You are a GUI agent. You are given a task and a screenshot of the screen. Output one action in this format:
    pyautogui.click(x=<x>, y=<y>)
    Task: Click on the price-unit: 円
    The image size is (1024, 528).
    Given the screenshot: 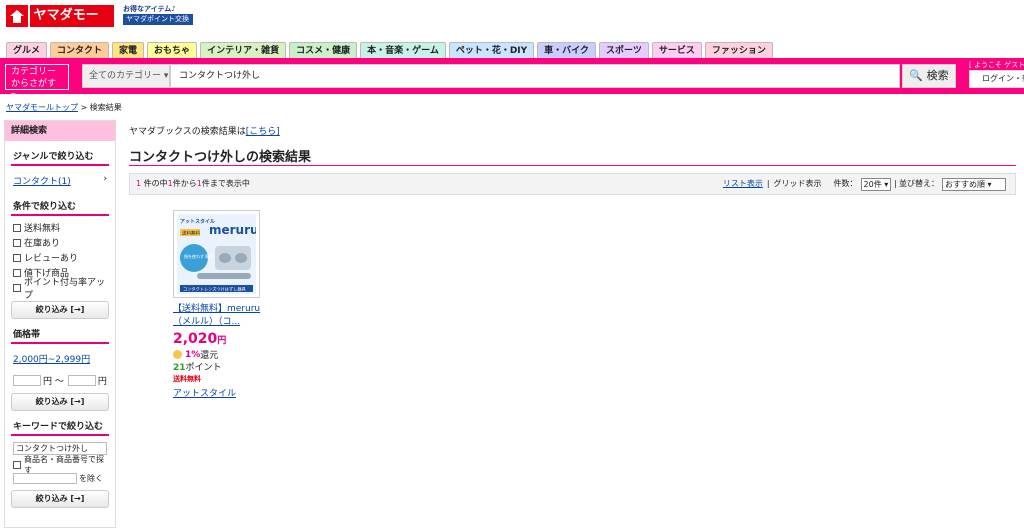 What is the action you would take?
    pyautogui.click(x=222, y=341)
    